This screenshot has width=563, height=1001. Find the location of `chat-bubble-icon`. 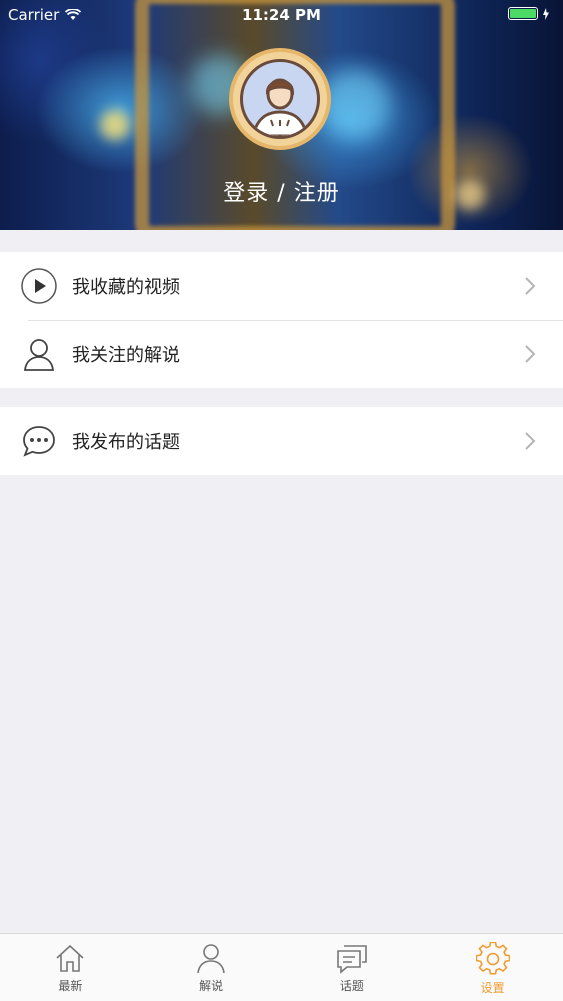

chat-bubble-icon is located at coordinates (39, 441).